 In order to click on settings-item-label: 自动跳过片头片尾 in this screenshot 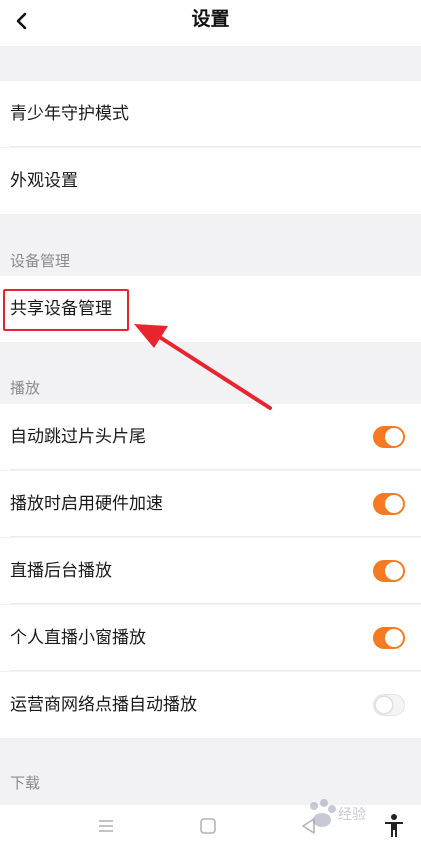, I will do `click(78, 437)`.